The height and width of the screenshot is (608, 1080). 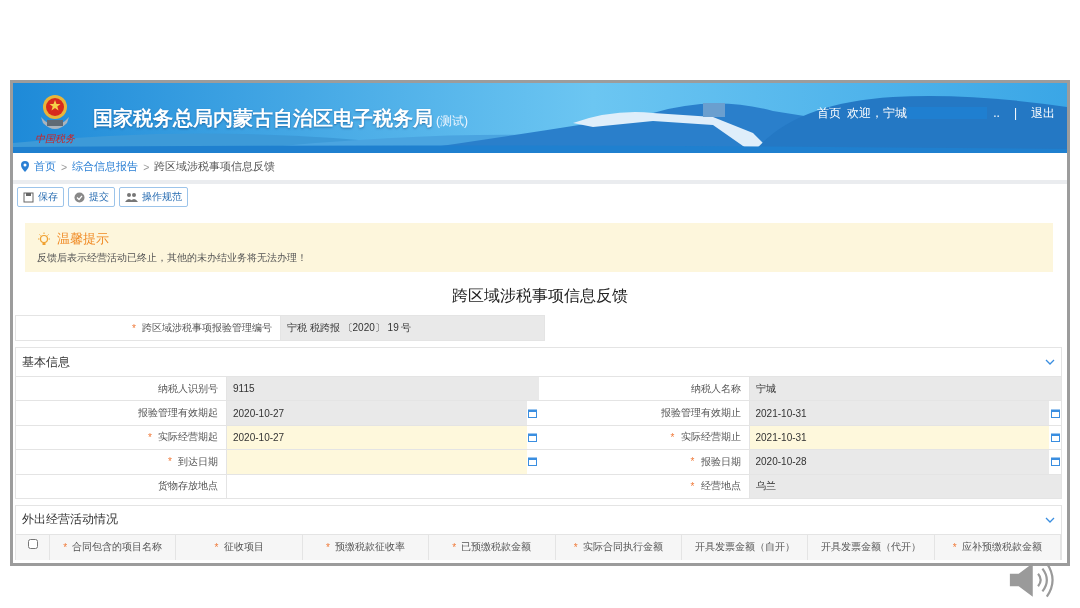 I want to click on ellipsis-text: .., so click(x=996, y=113).